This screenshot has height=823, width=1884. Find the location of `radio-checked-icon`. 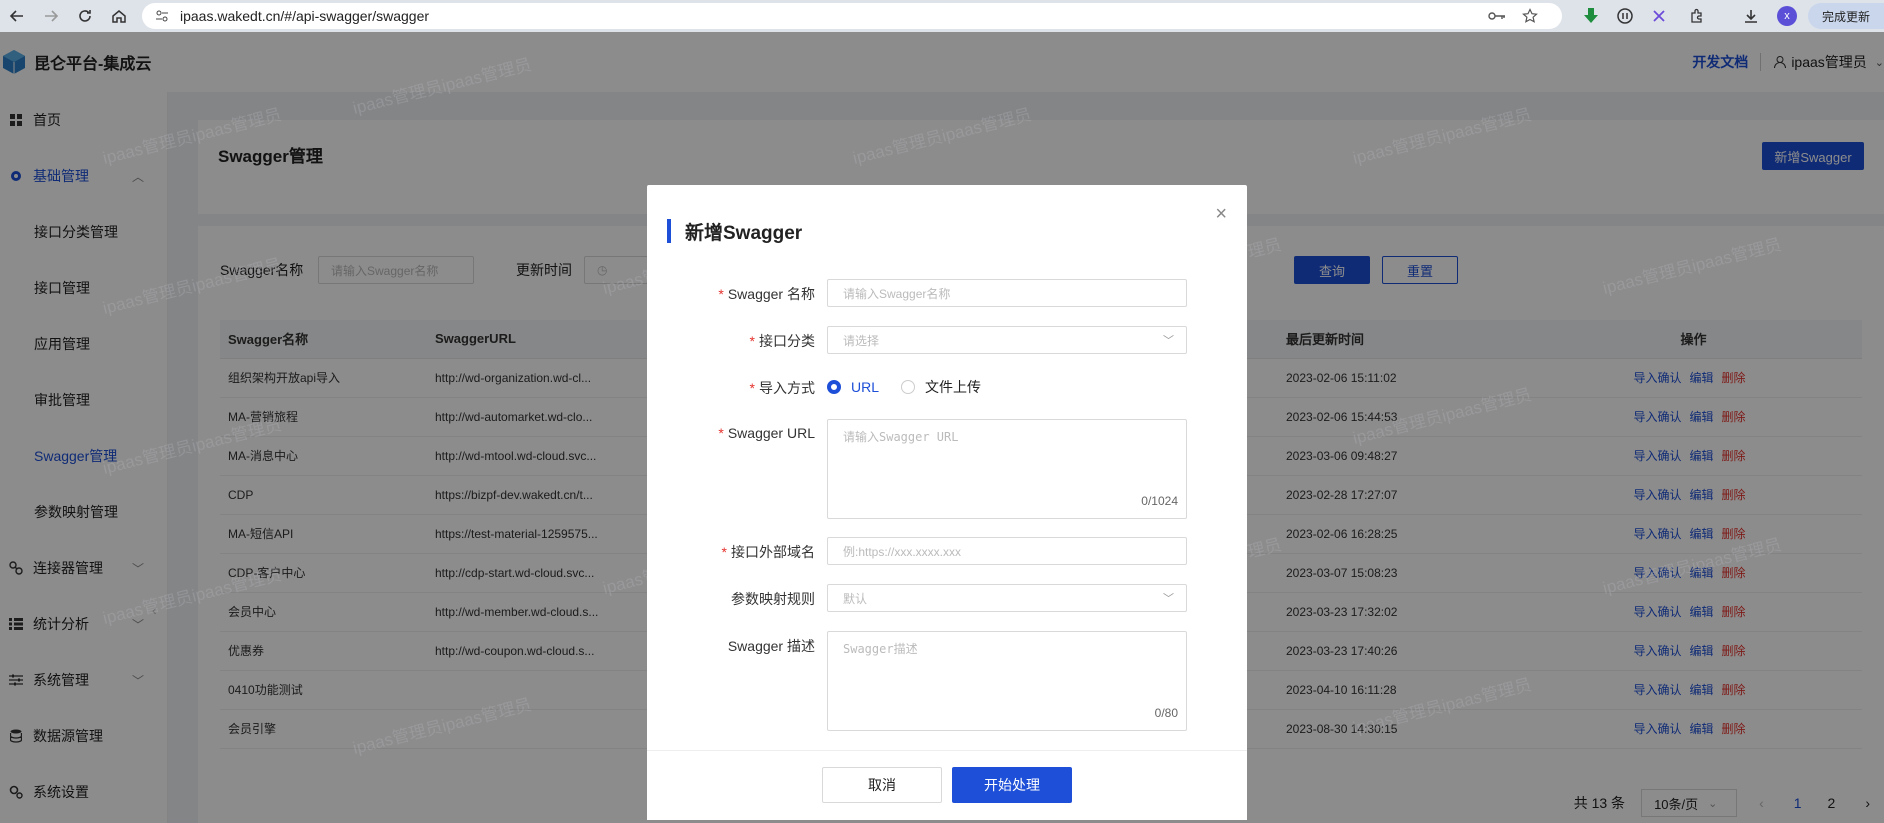

radio-checked-icon is located at coordinates (834, 387).